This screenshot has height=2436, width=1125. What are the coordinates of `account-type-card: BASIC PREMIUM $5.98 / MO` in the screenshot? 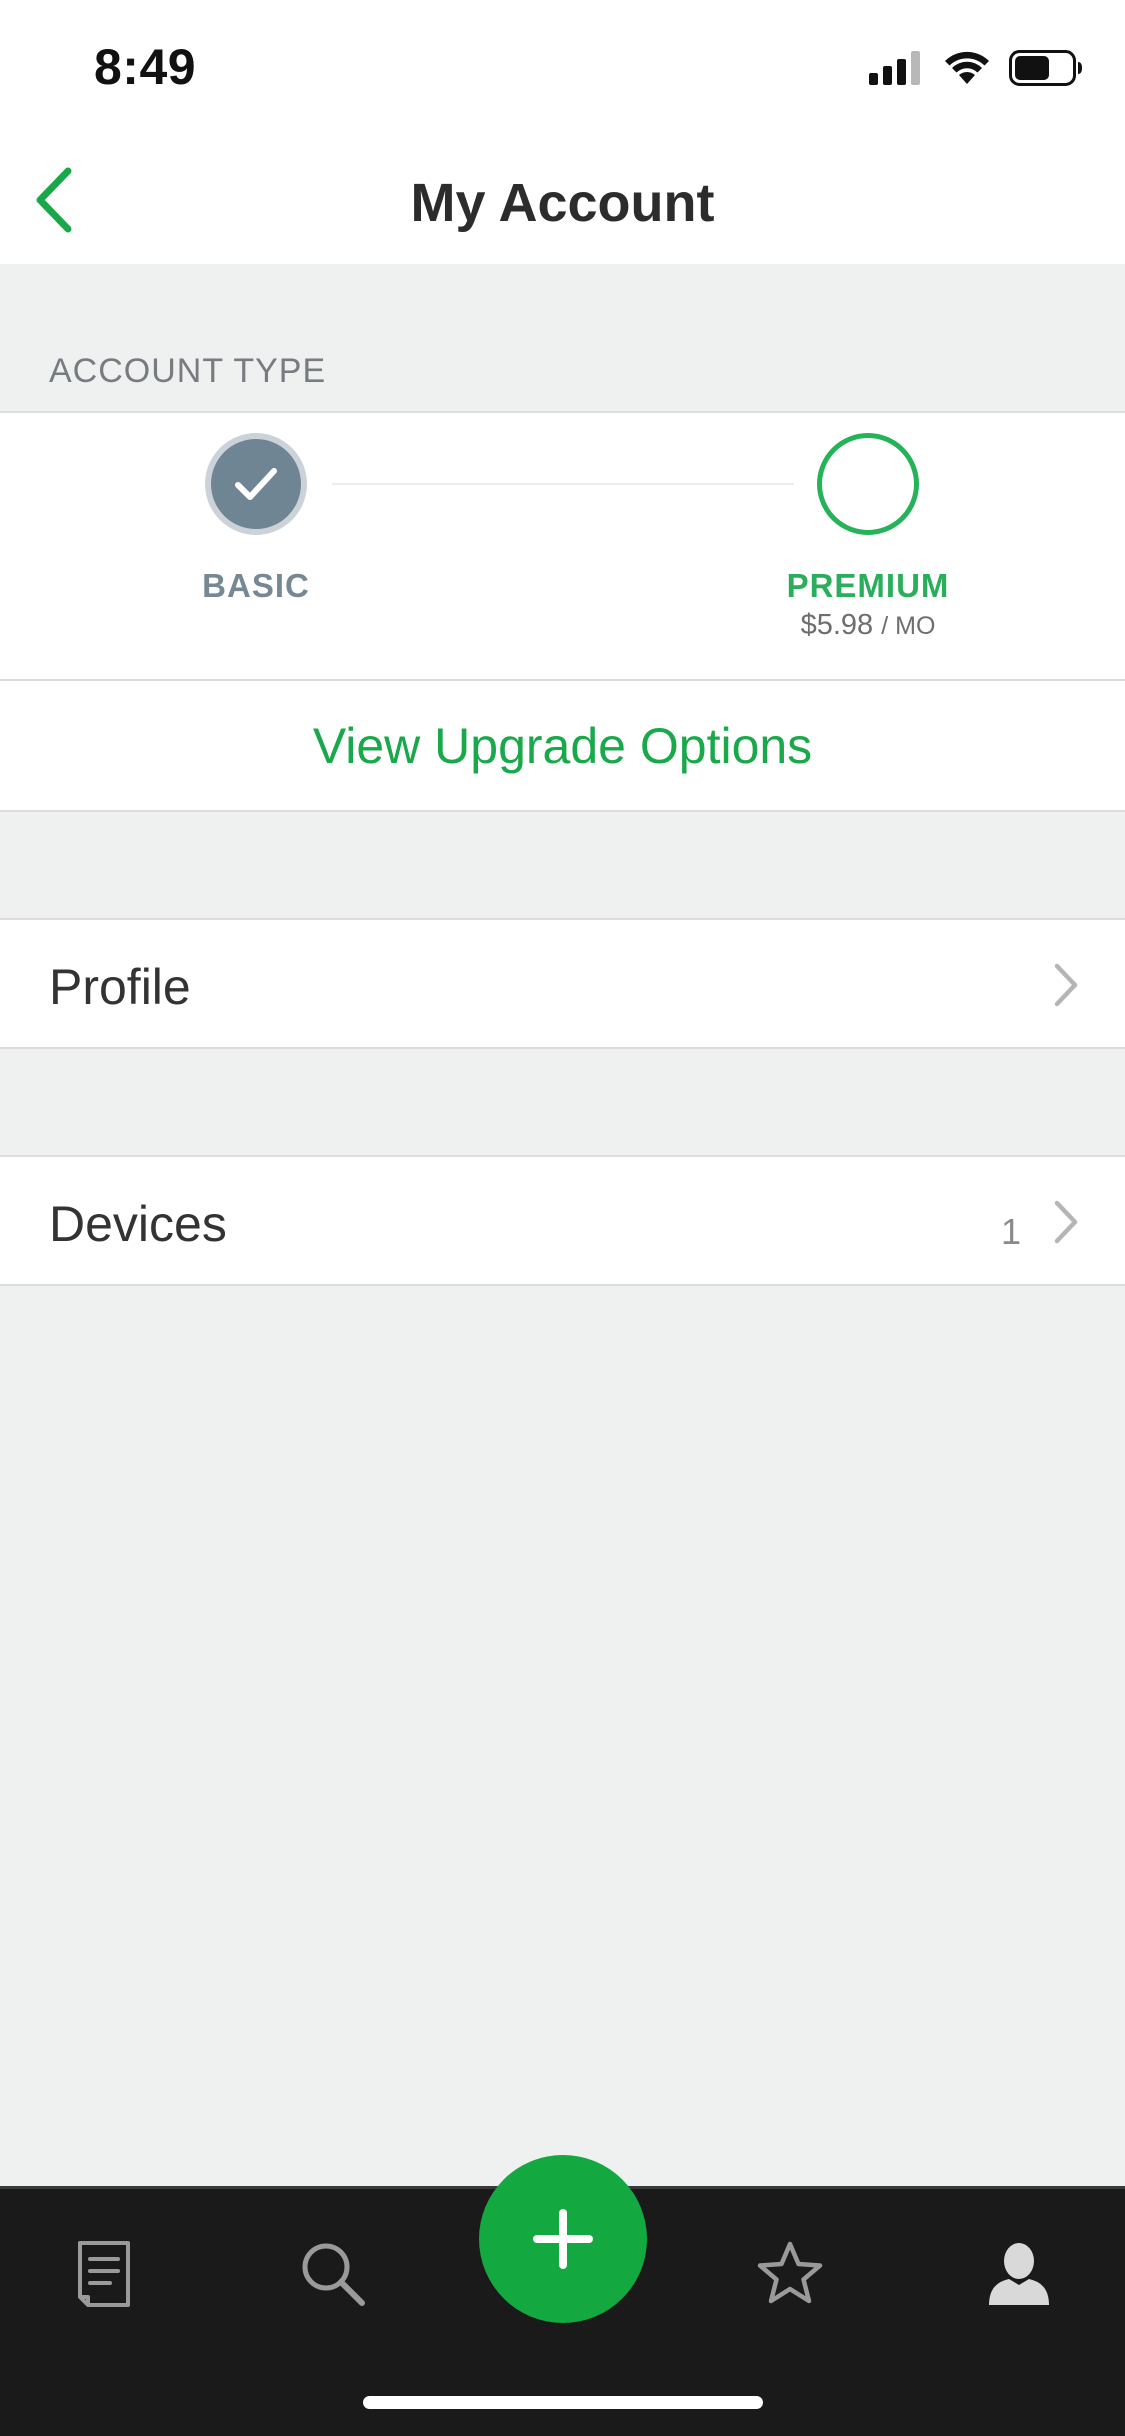 It's located at (562, 546).